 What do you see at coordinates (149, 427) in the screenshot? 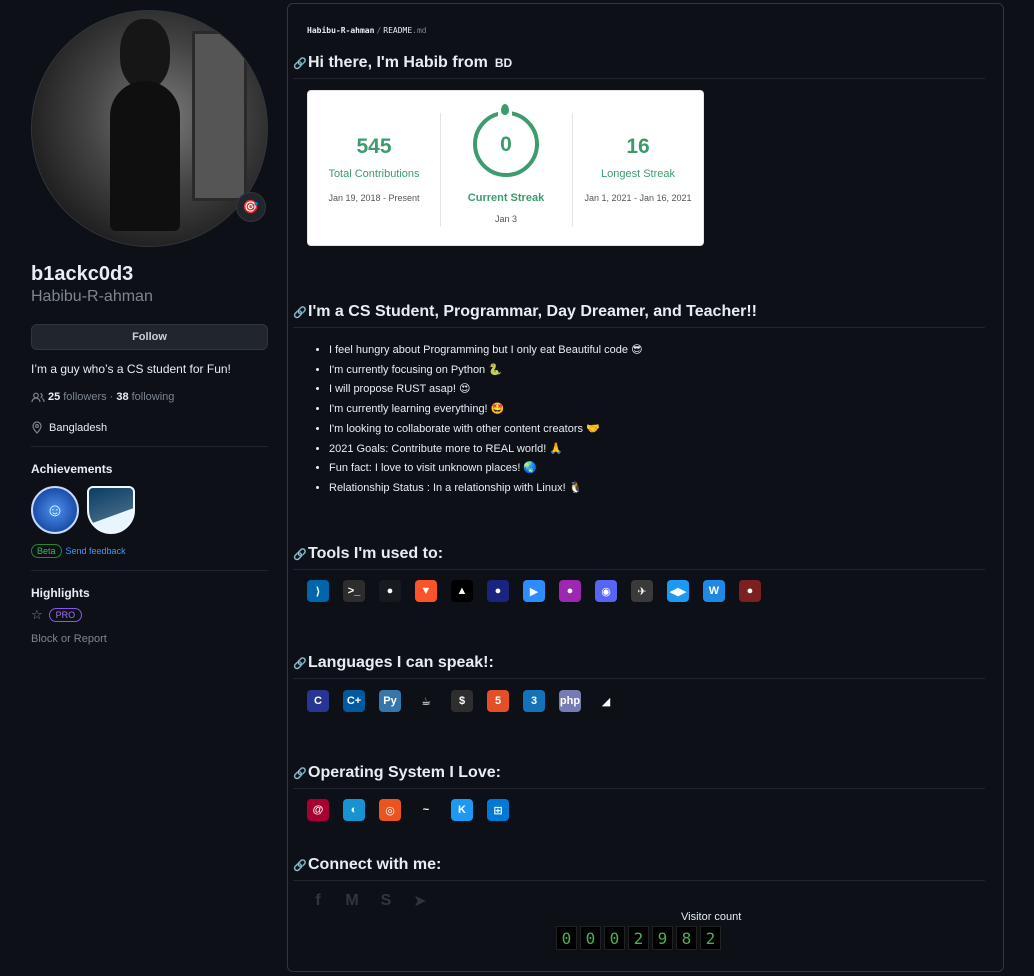
I see `location: Bangladesh` at bounding box center [149, 427].